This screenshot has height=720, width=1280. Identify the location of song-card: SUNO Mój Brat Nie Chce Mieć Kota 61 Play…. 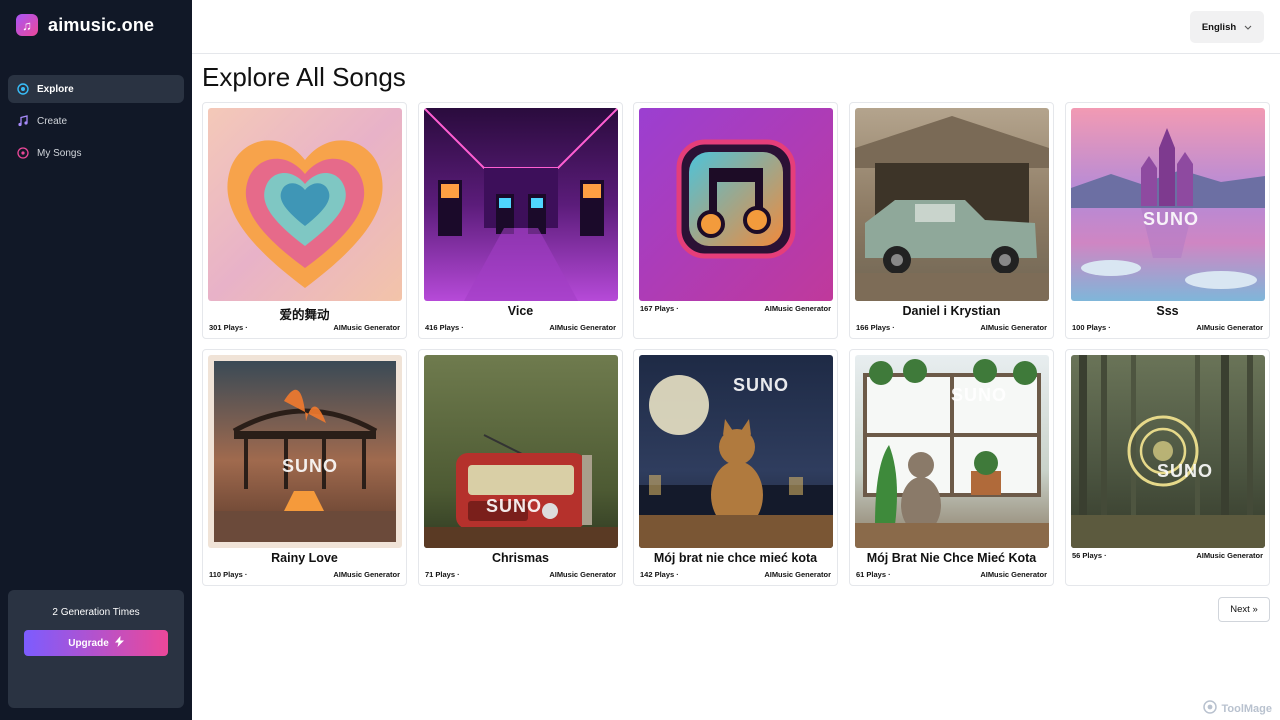
(951, 467).